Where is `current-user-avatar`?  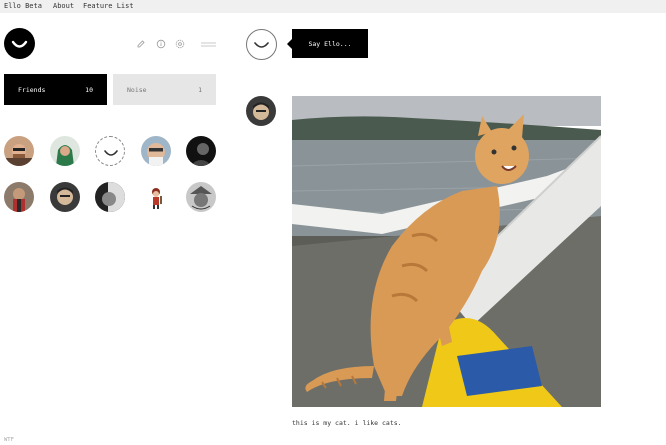
current-user-avatar is located at coordinates (261, 44).